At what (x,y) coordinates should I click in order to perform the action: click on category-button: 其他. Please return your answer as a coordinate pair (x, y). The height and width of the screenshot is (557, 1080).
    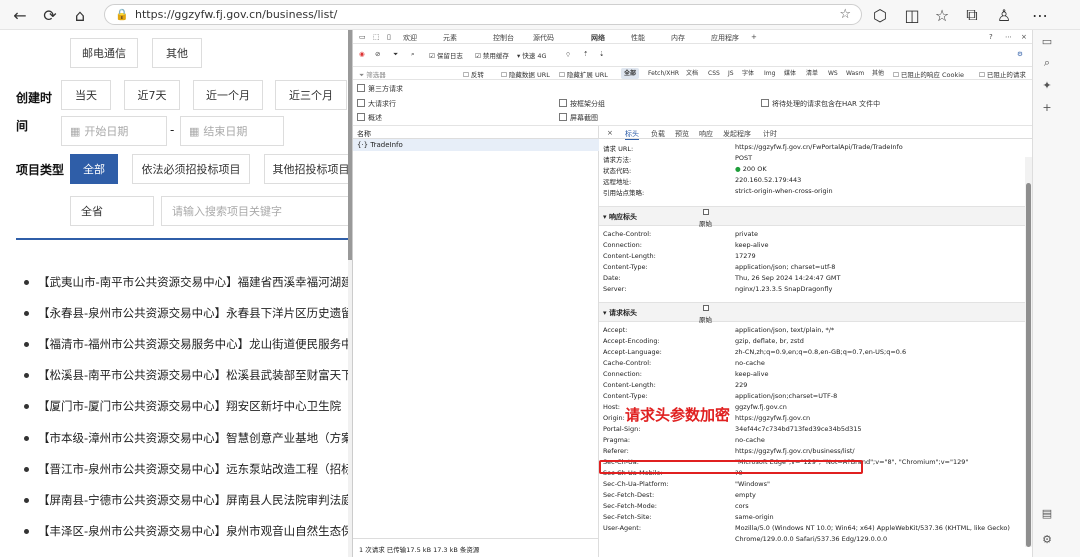
    Looking at the image, I should click on (177, 53).